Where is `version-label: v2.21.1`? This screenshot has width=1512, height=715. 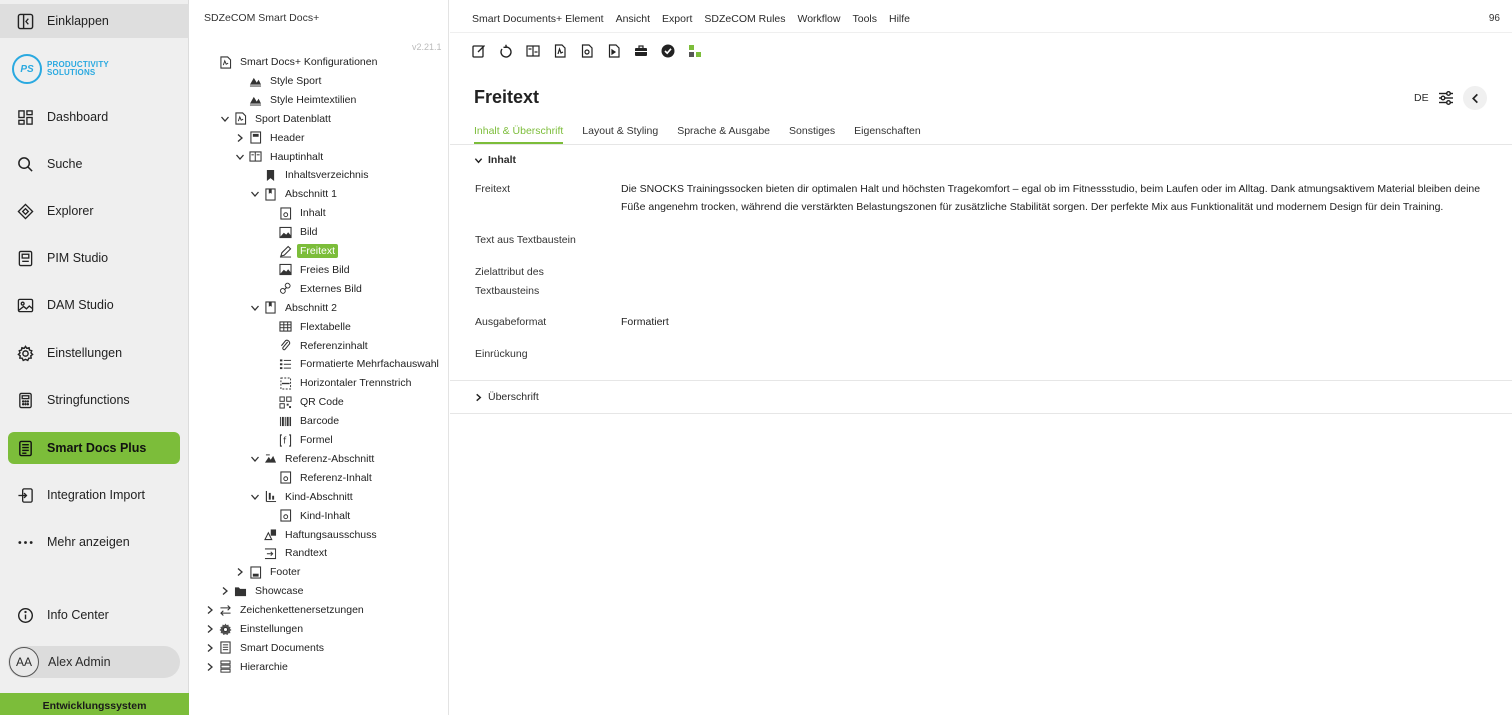
version-label: v2.21.1 is located at coordinates (427, 47).